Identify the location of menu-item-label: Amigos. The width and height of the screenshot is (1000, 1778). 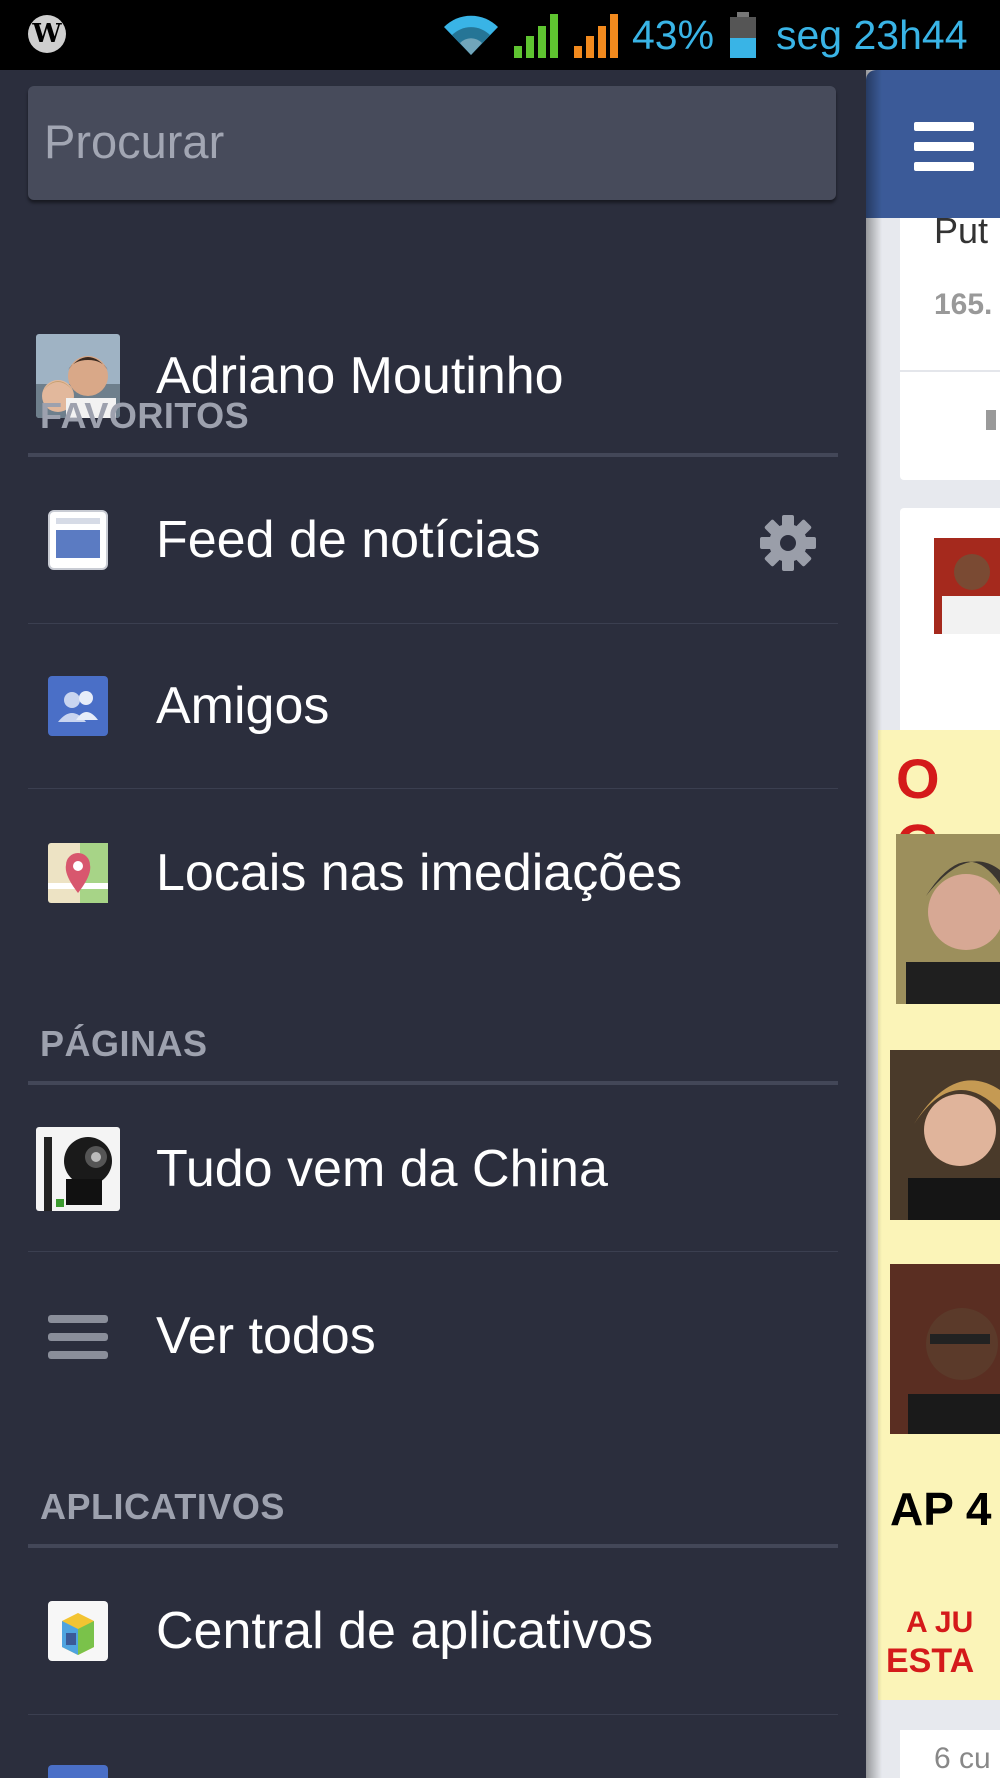
(243, 706).